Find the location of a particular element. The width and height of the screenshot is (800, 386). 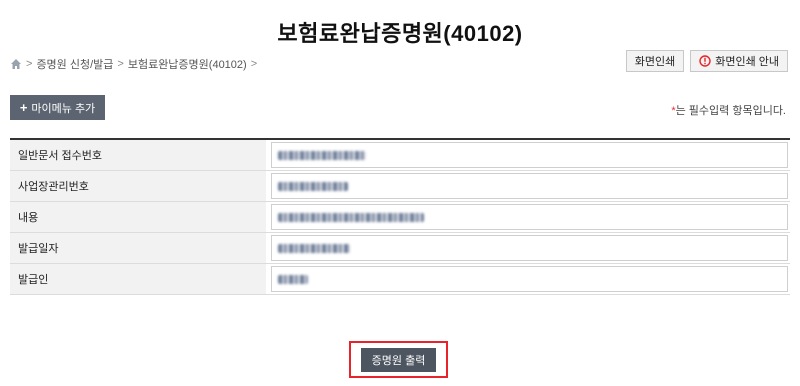

issuer-label: 발급인 is located at coordinates (138, 279).